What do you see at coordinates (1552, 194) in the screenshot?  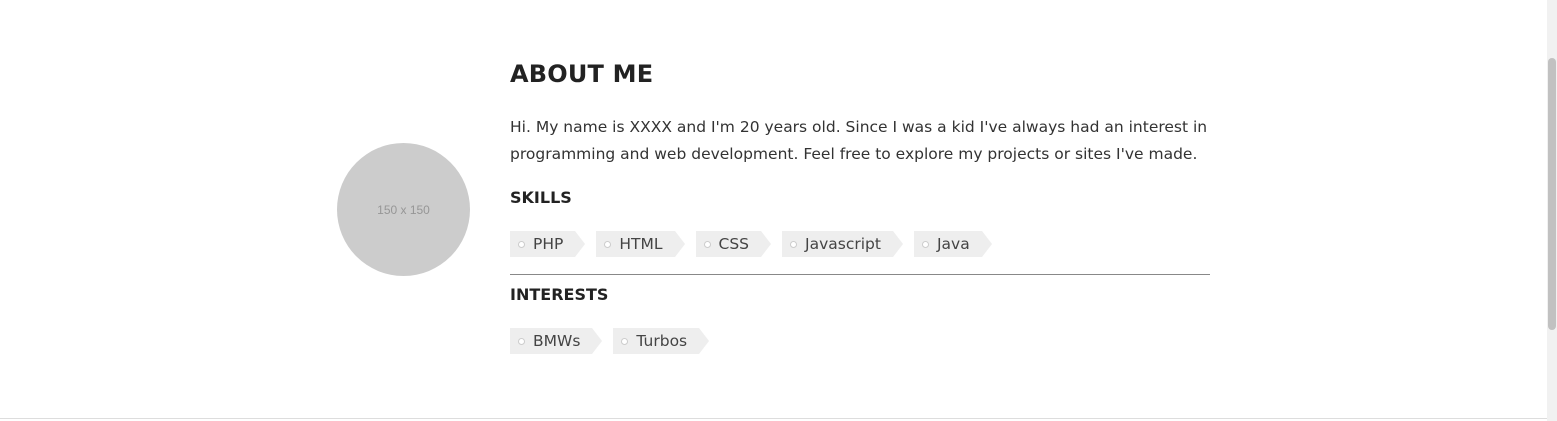 I see `scrollbar-thumb` at bounding box center [1552, 194].